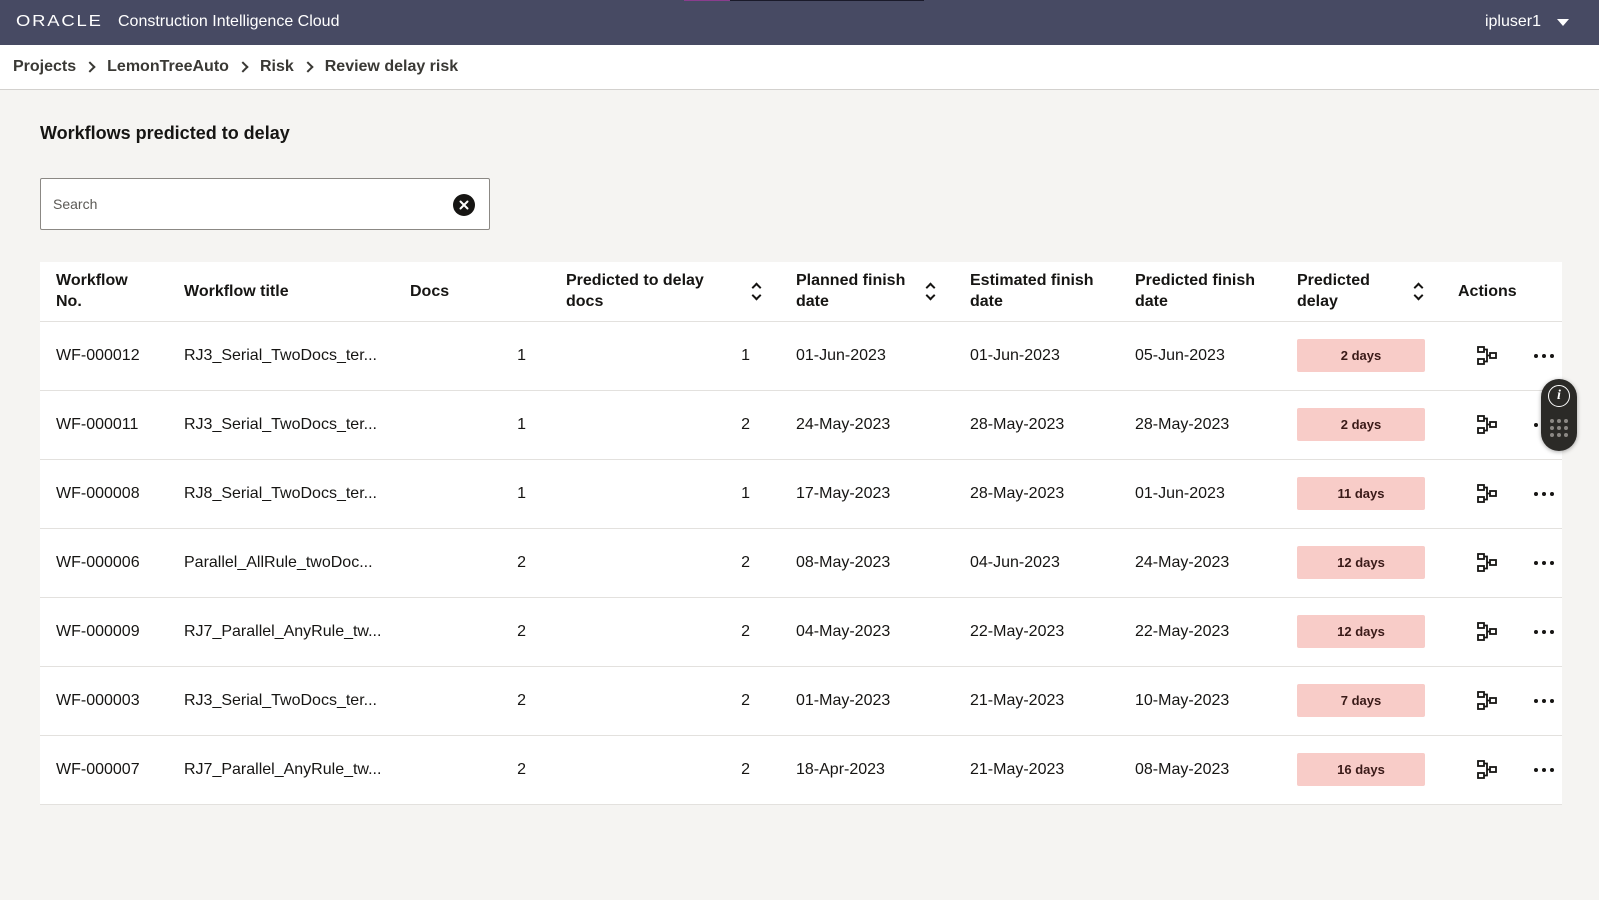 The height and width of the screenshot is (900, 1599). What do you see at coordinates (867, 356) in the screenshot?
I see `cell-planned-finish-date: 01-Jun-2023` at bounding box center [867, 356].